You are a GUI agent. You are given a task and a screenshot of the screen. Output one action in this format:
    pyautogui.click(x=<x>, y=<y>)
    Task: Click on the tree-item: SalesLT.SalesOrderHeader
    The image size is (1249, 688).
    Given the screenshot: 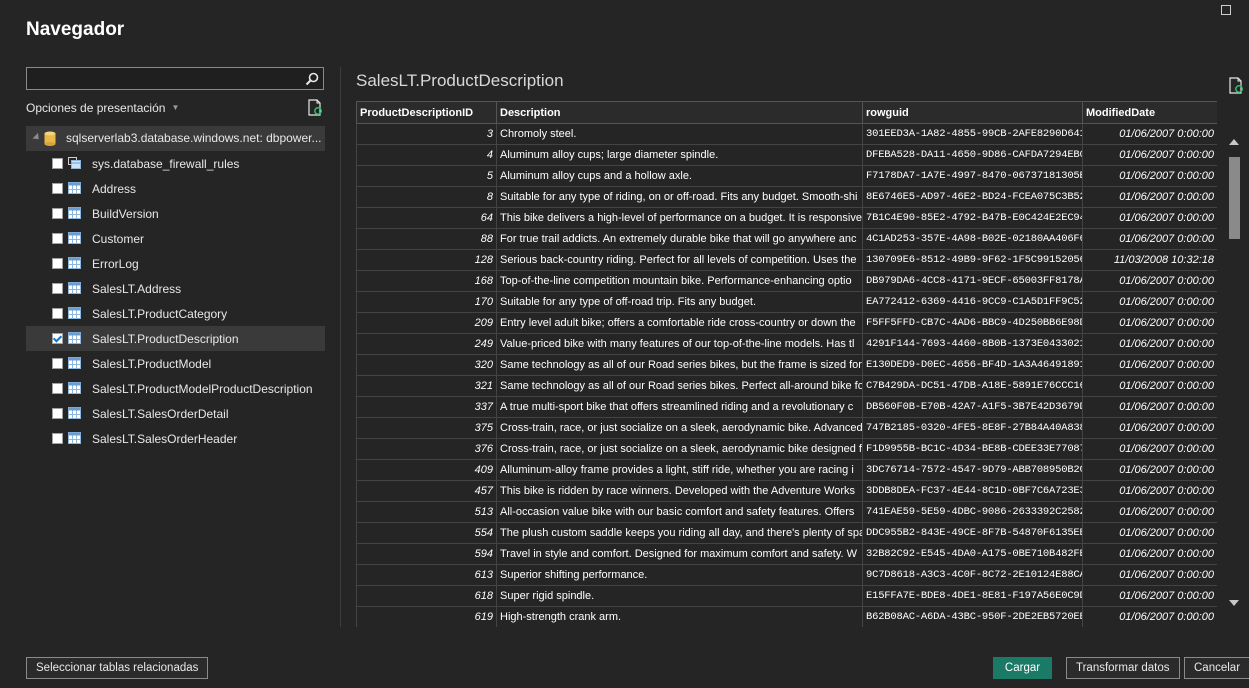 What is the action you would take?
    pyautogui.click(x=175, y=438)
    